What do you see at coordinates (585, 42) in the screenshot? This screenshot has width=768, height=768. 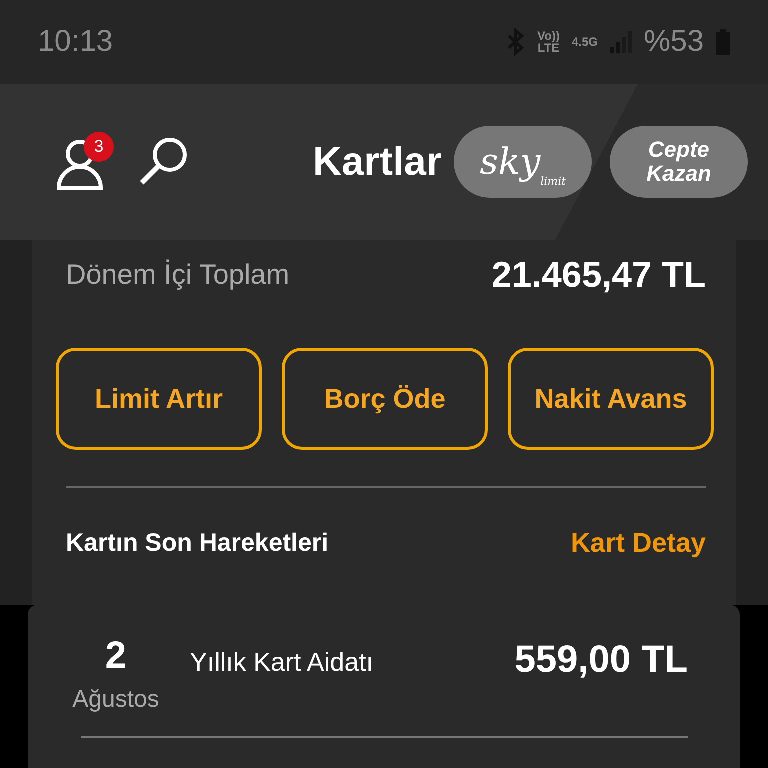 I see `data-label: 4.5G` at bounding box center [585, 42].